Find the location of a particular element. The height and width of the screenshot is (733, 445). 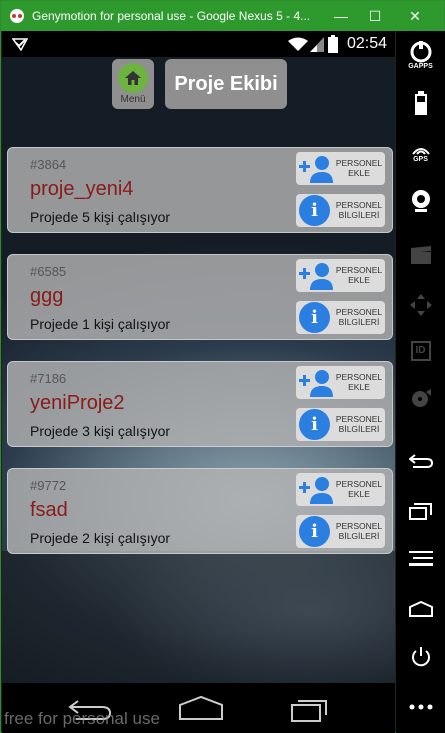

power-icon is located at coordinates (420, 657).